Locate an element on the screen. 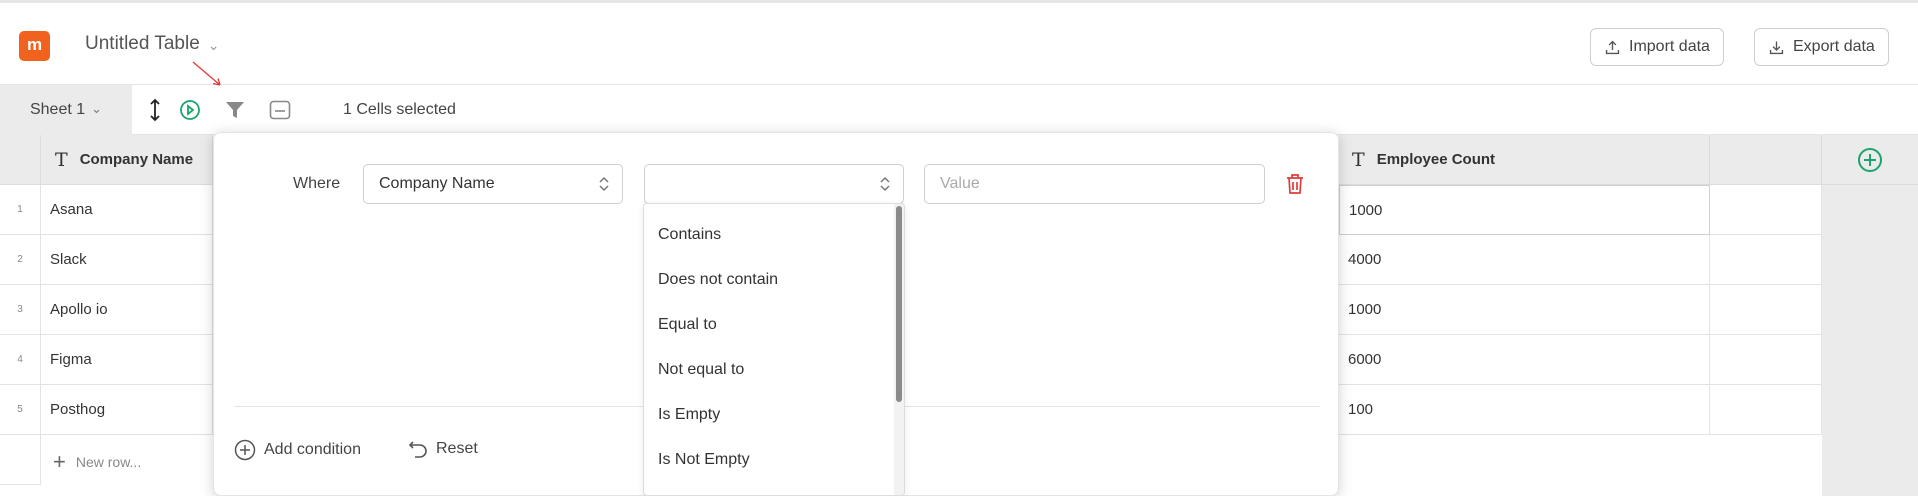  column-header-label: Company Name is located at coordinates (136, 159).